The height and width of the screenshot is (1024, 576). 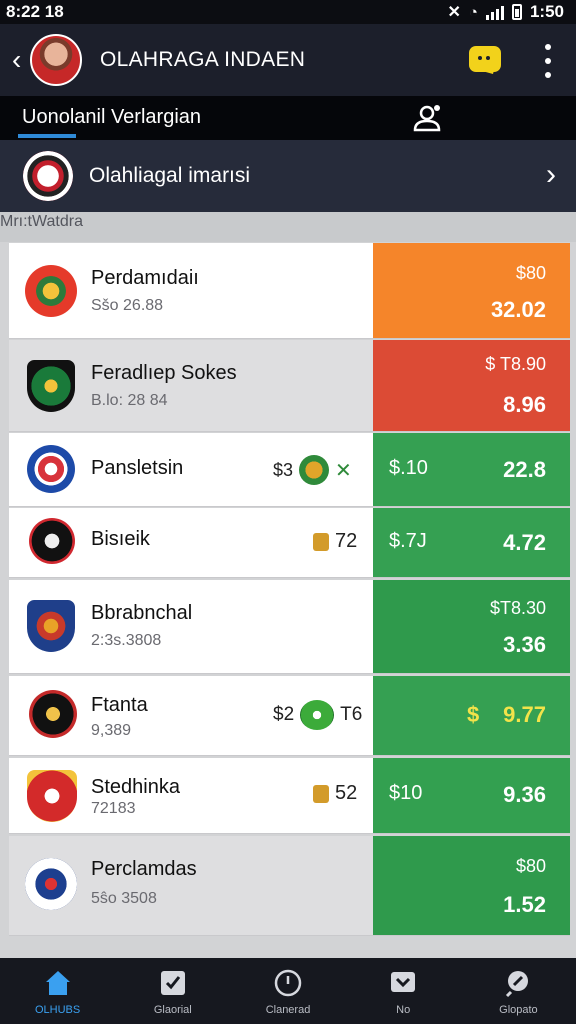 I want to click on price-value: 22.8, so click(x=524, y=469).